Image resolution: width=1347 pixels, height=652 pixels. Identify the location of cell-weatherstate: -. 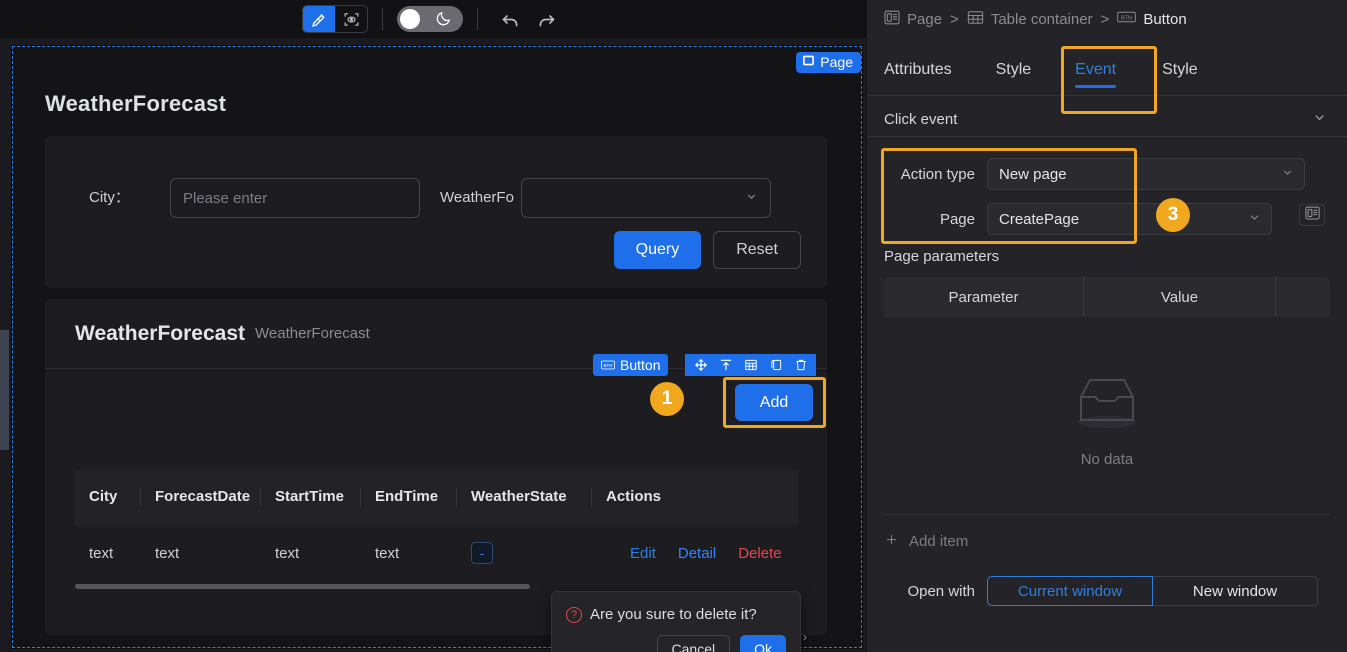
(524, 553).